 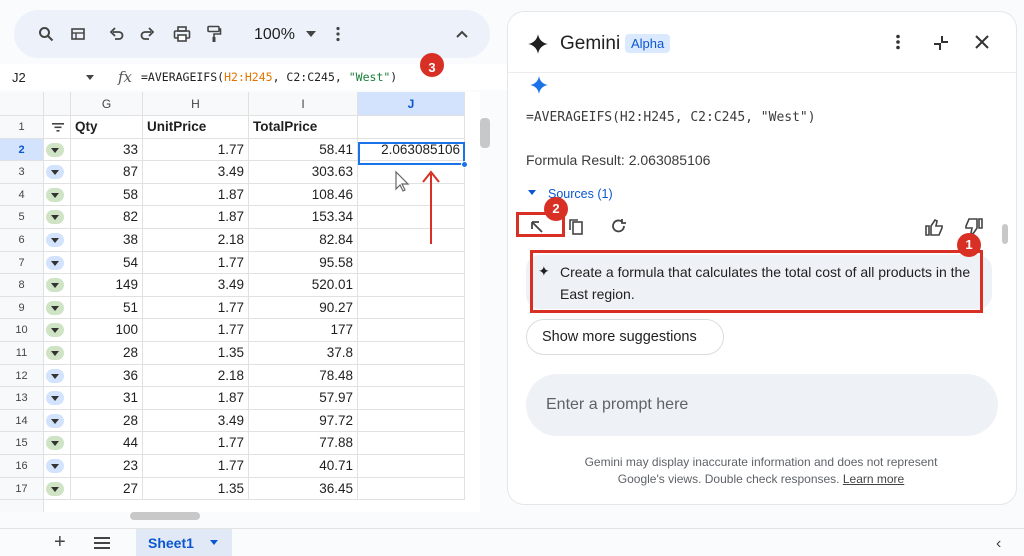 I want to click on undo-icon, so click(x=116, y=34).